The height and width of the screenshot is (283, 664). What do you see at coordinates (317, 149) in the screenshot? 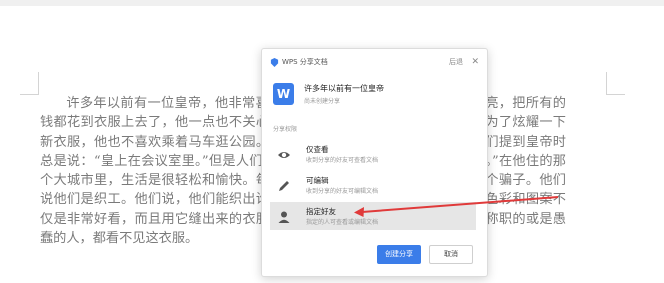
I see `permission-title: 仅查看` at bounding box center [317, 149].